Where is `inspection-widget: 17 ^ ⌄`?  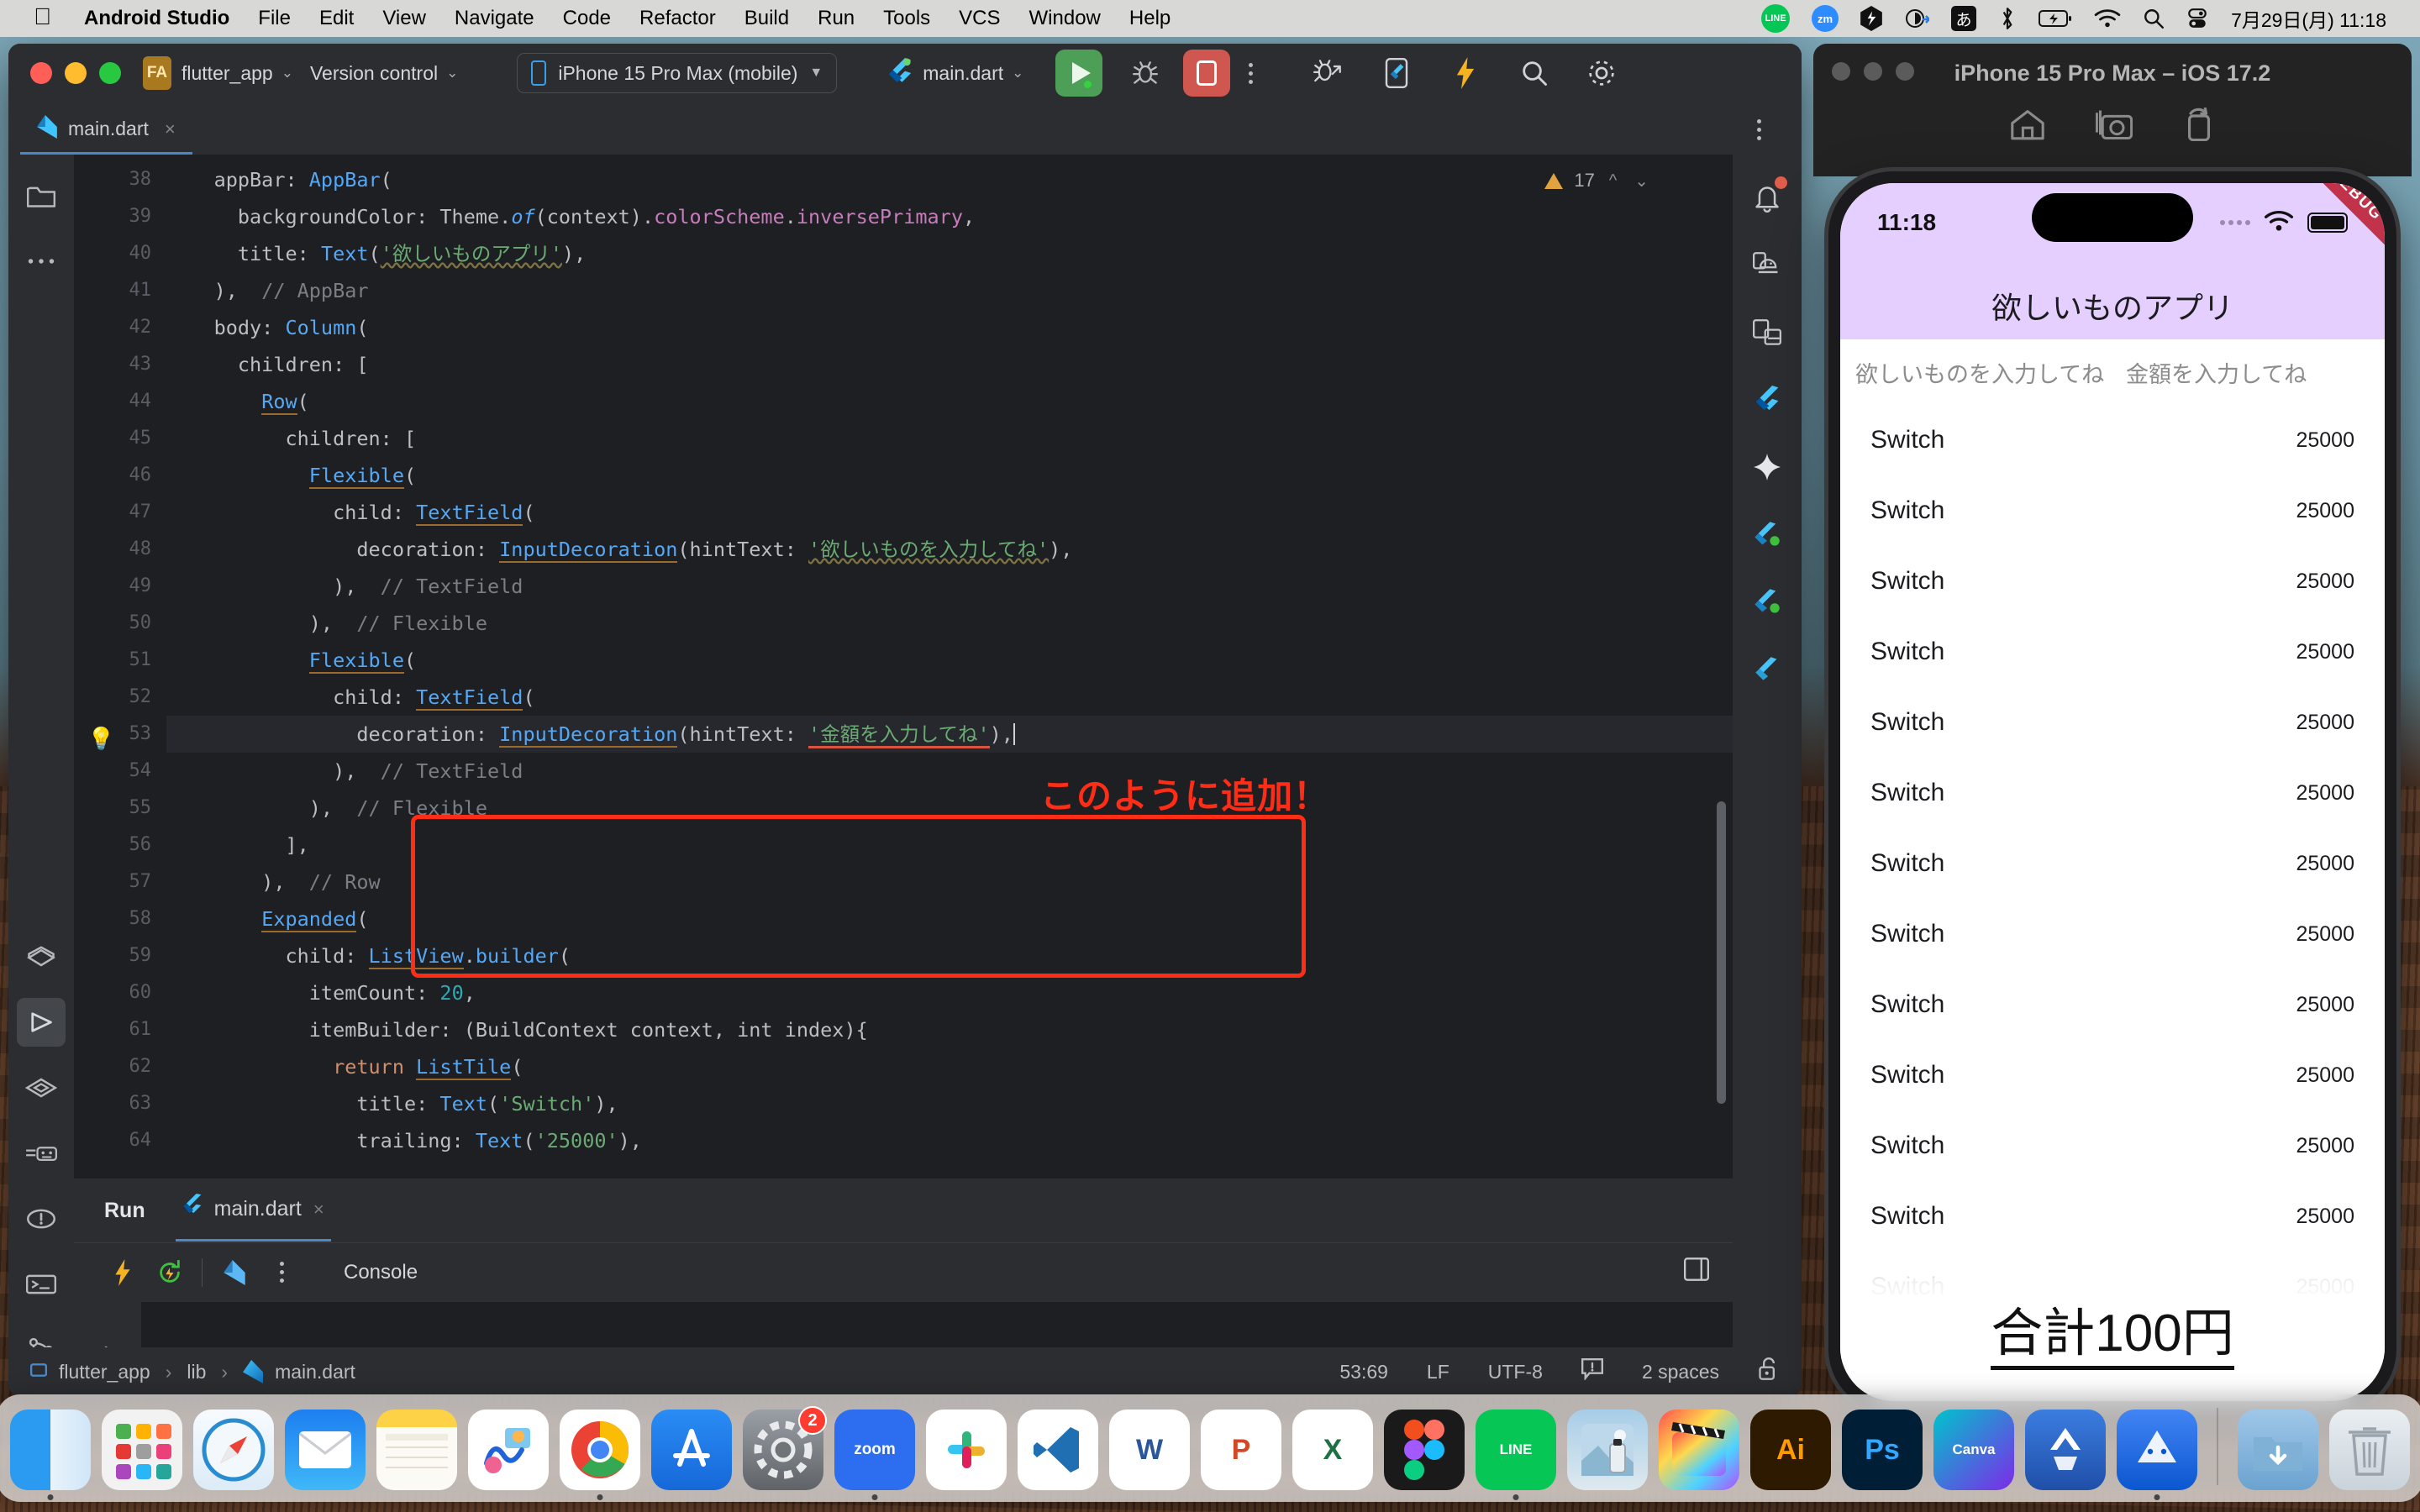 inspection-widget: 17 ^ ⌄ is located at coordinates (1598, 181).